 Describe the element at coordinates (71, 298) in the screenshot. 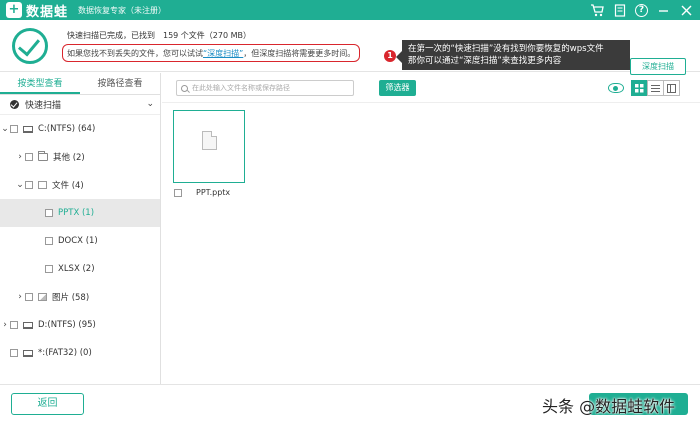

I see `tree-item-label: 图片 (58)` at that location.